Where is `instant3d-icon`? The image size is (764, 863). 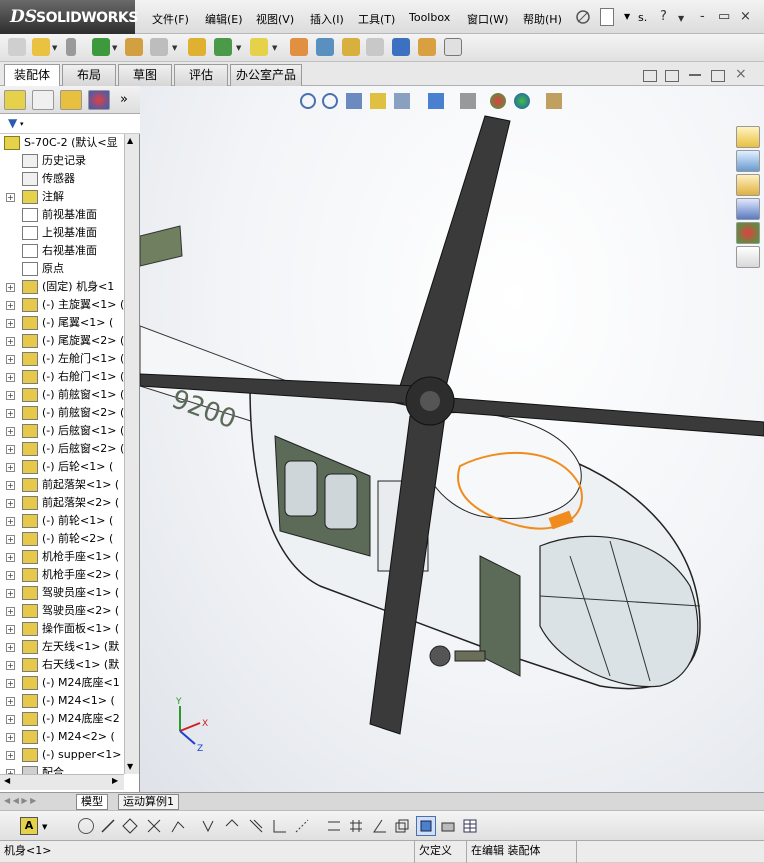 instant3d-icon is located at coordinates (453, 47).